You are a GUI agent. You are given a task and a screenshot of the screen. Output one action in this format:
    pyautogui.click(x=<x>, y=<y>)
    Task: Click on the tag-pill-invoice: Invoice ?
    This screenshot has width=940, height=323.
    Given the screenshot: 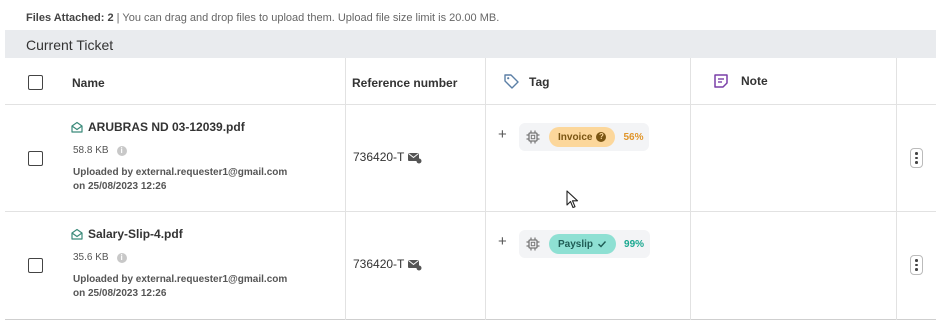 What is the action you would take?
    pyautogui.click(x=582, y=137)
    